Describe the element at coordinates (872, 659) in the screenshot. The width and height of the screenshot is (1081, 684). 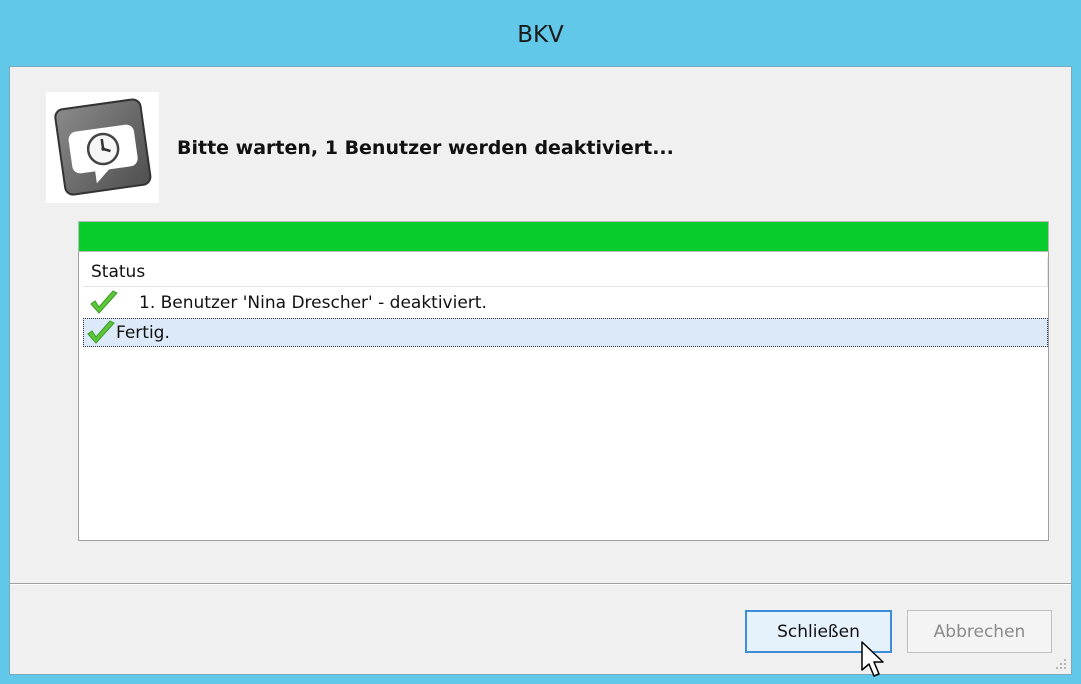
I see `mouse-pointer-icon` at that location.